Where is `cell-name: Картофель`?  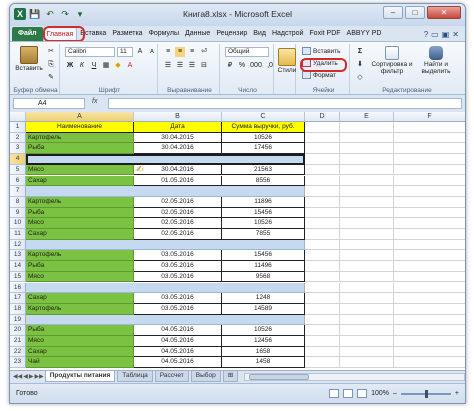
cell-name: Картофель is located at coordinates (80, 202).